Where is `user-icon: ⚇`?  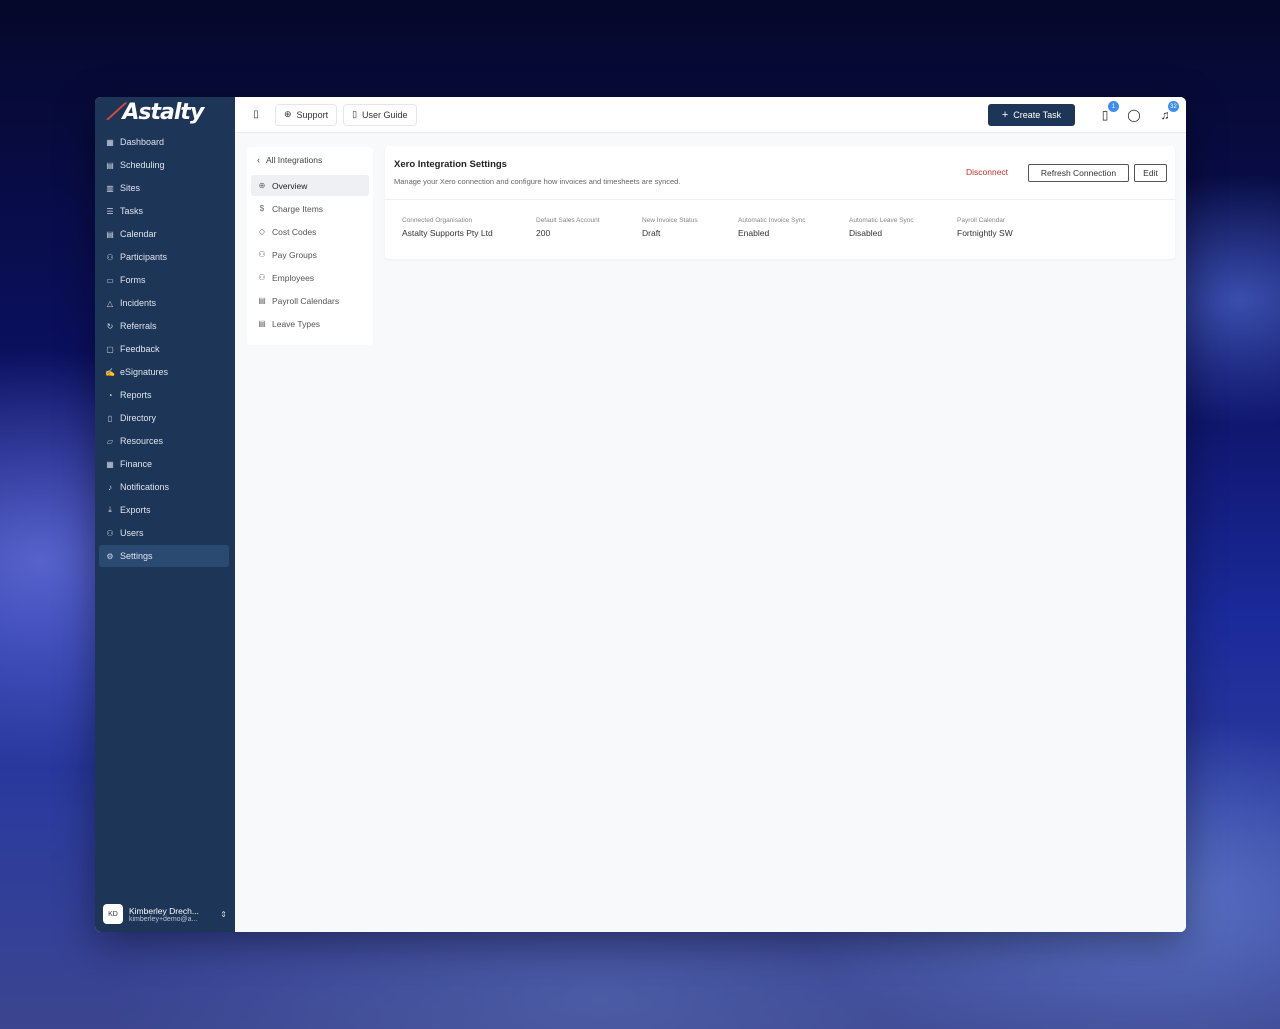
user-icon: ⚇ is located at coordinates (110, 533).